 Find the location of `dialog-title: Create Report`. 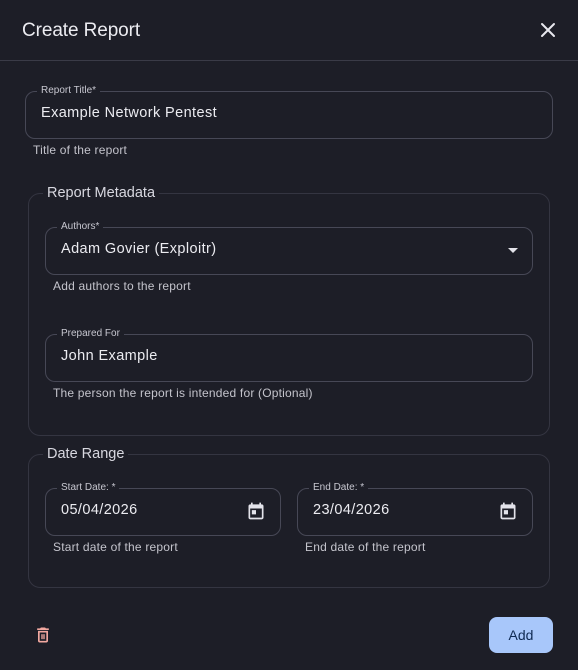

dialog-title: Create Report is located at coordinates (81, 30).